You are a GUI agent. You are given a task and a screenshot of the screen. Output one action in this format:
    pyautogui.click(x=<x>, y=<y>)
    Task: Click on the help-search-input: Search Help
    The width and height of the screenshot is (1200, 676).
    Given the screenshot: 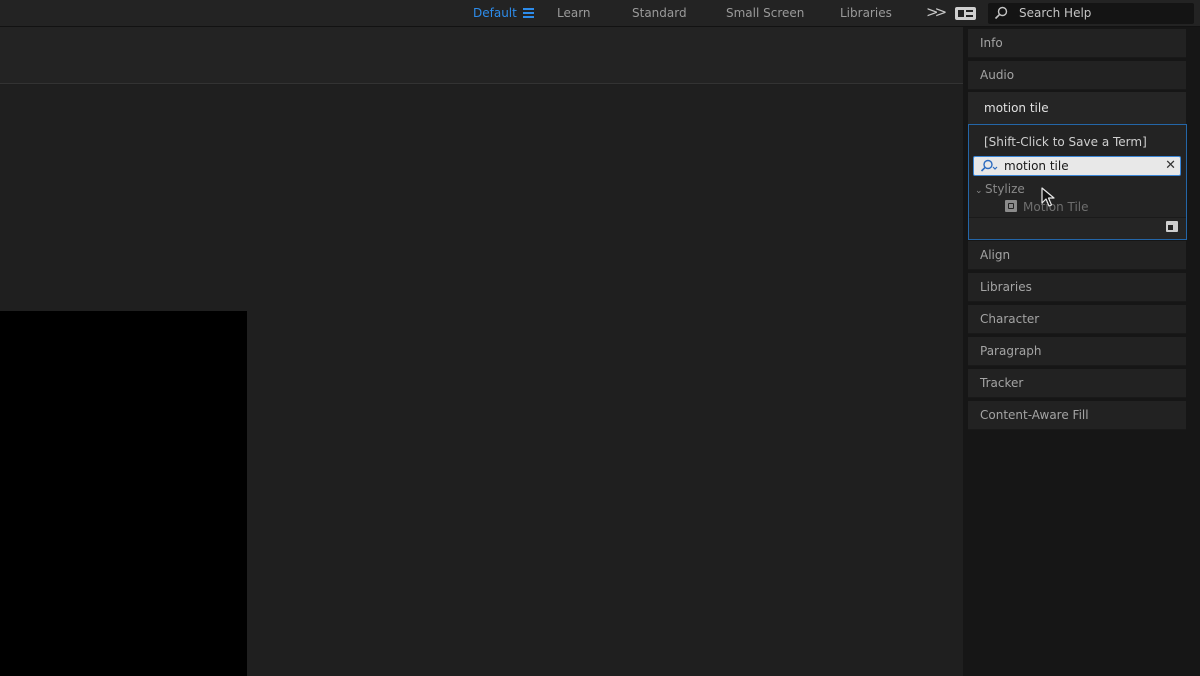 What is the action you would take?
    pyautogui.click(x=1091, y=13)
    